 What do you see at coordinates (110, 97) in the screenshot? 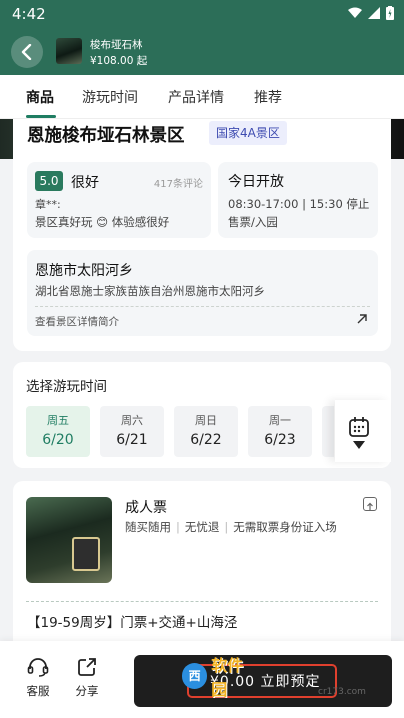
I see `tab-play-time: 游玩时间` at bounding box center [110, 97].